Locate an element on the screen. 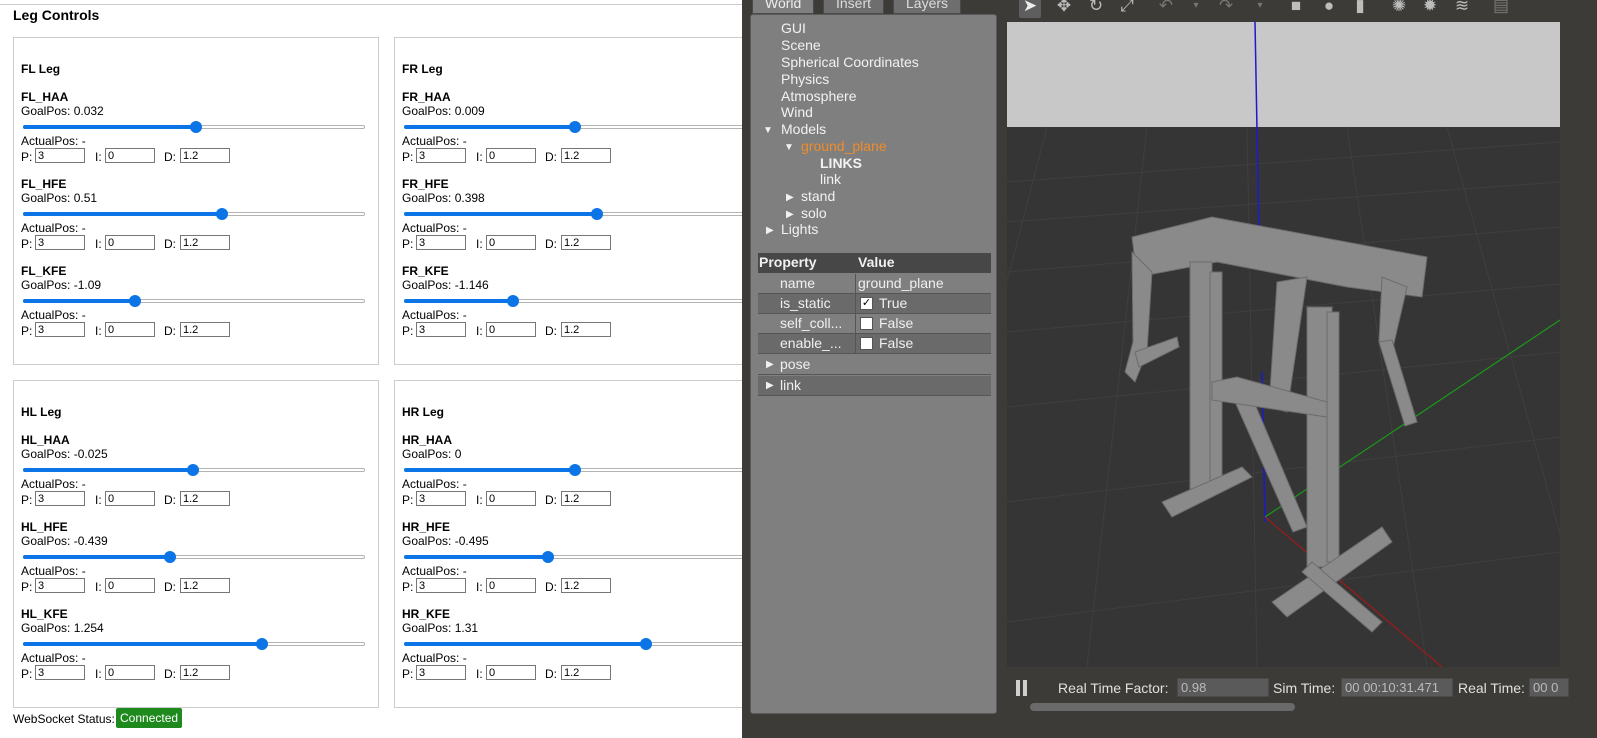  enable-wind-checkbox is located at coordinates (866, 343).